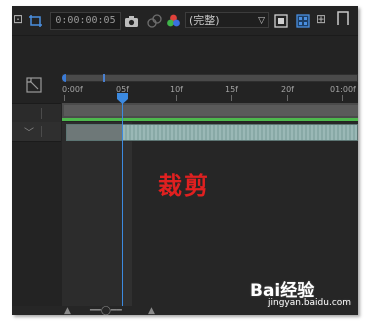 Image resolution: width=370 pixels, height=327 pixels. Describe the element at coordinates (301, 296) in the screenshot. I see `baidu-watermark: Bai经验 jingyan.baidu.com` at that location.